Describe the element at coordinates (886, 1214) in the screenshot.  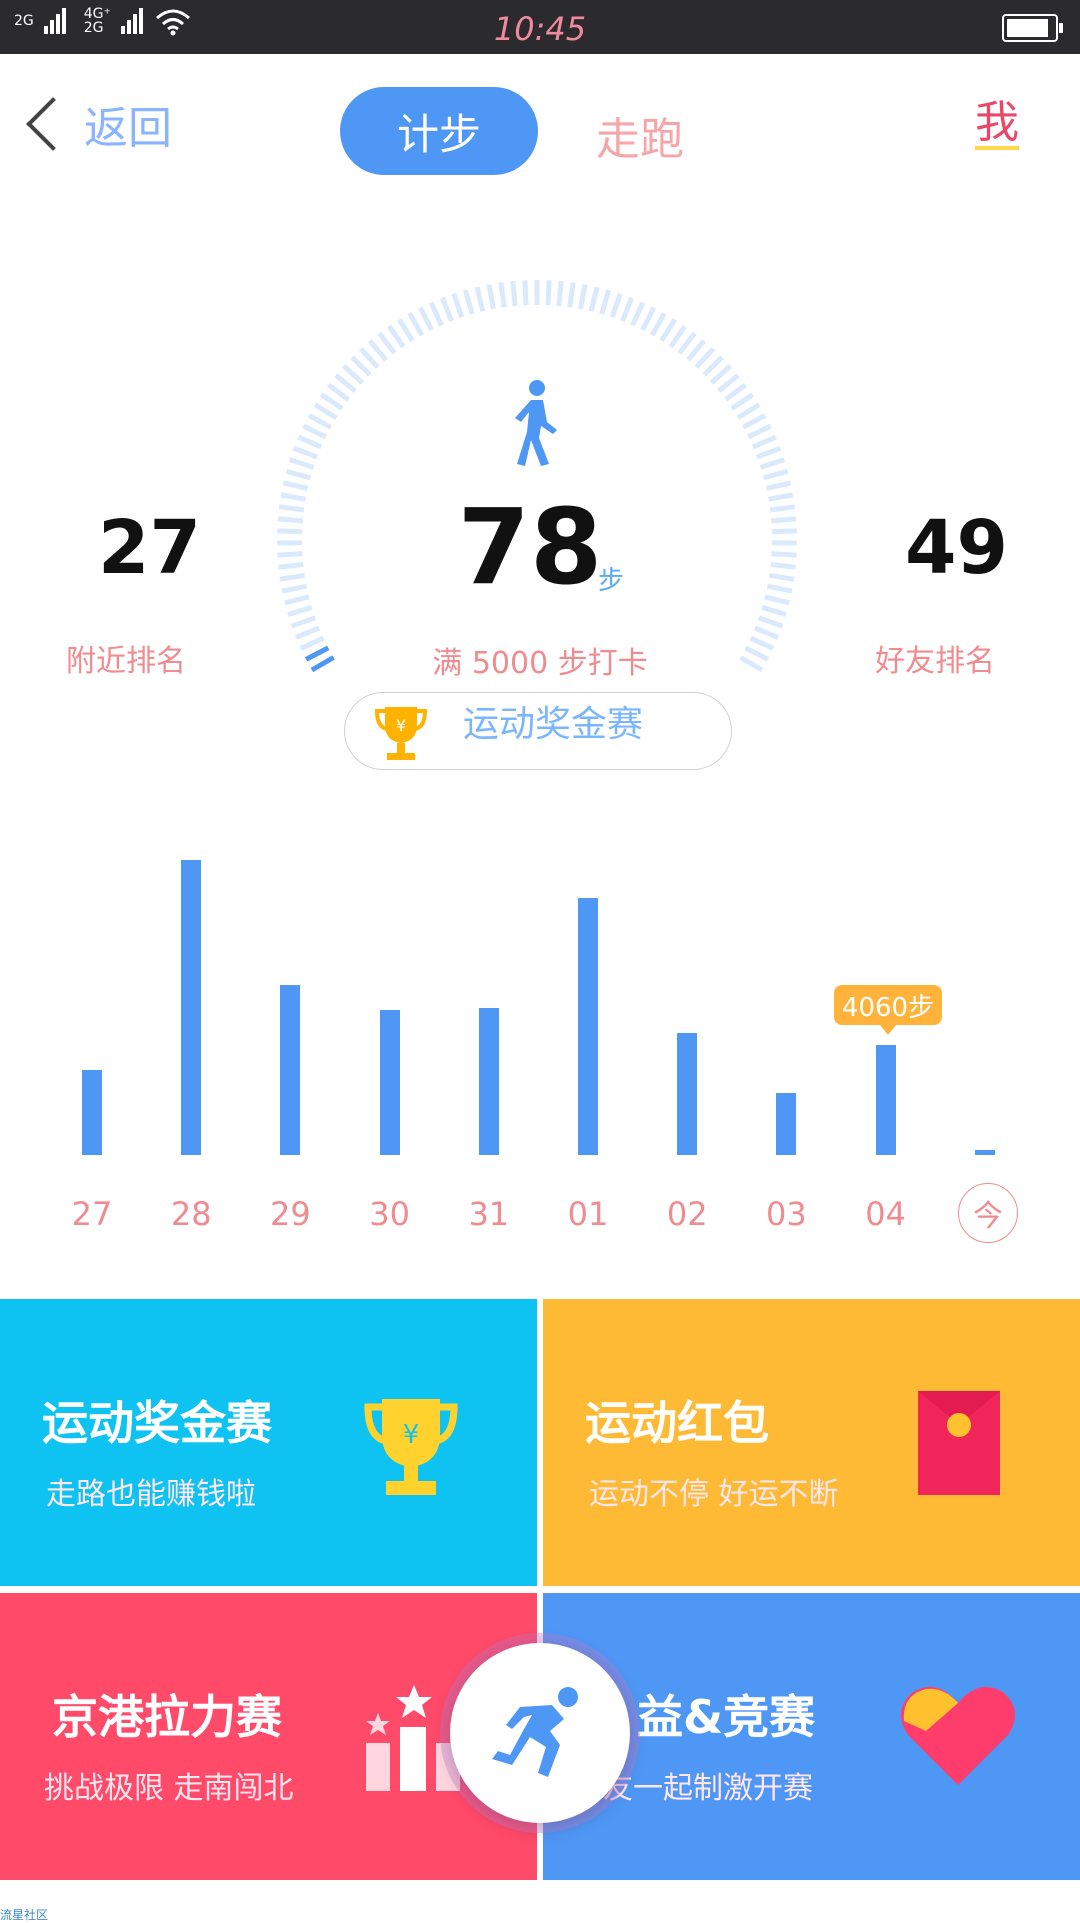
I see `x-axis-label: 04` at that location.